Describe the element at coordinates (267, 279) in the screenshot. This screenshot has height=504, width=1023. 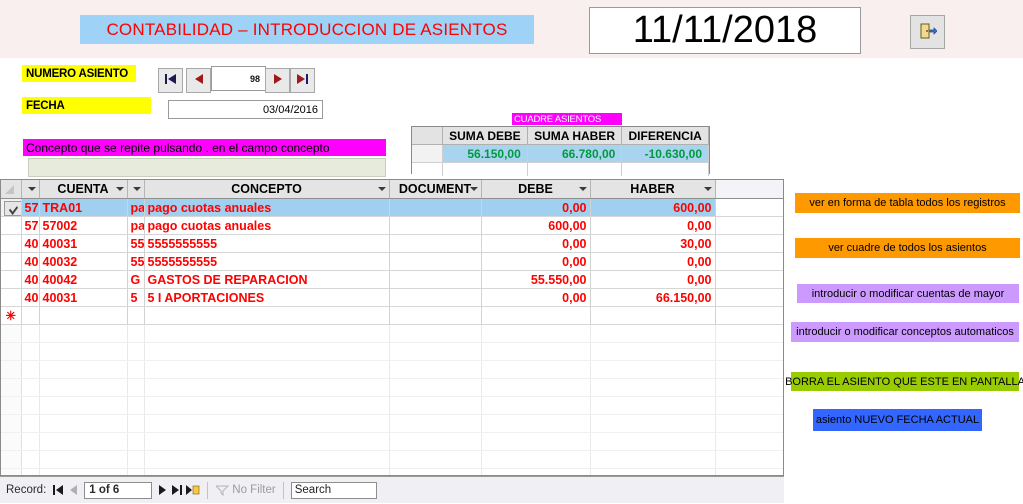
I see `cell-concepto: GASTOS DE REPARACION` at that location.